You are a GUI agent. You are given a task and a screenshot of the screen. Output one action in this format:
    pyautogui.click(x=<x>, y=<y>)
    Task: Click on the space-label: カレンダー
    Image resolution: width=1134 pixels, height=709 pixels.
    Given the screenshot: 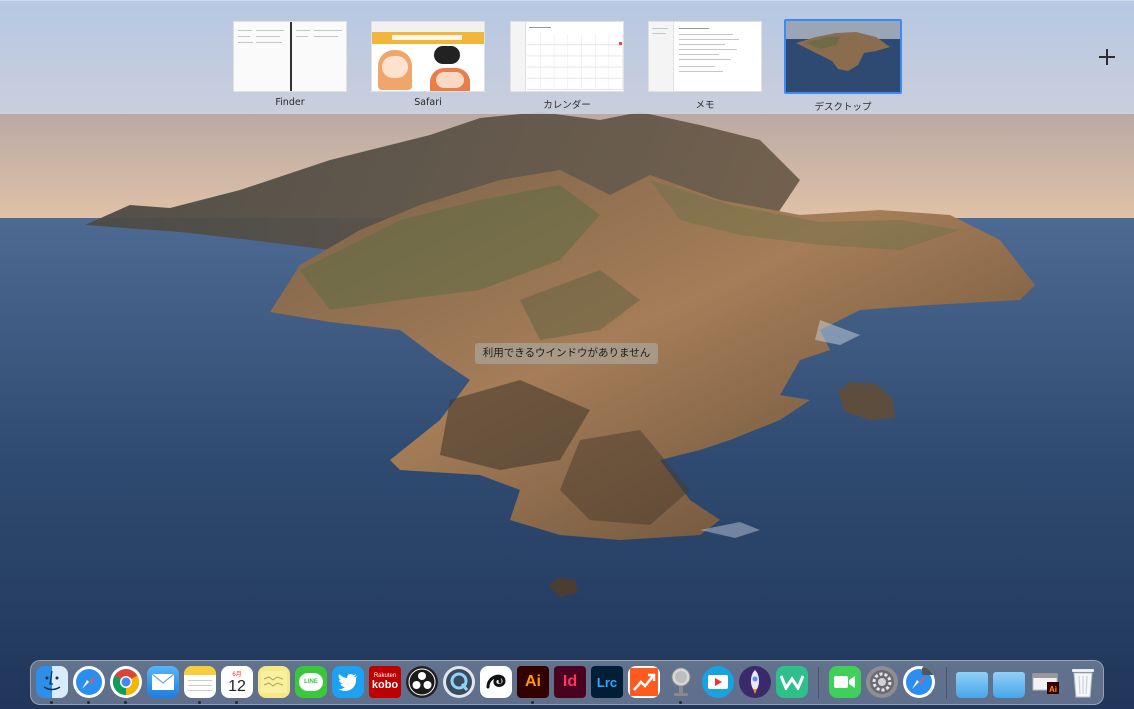 What is the action you would take?
    pyautogui.click(x=567, y=105)
    